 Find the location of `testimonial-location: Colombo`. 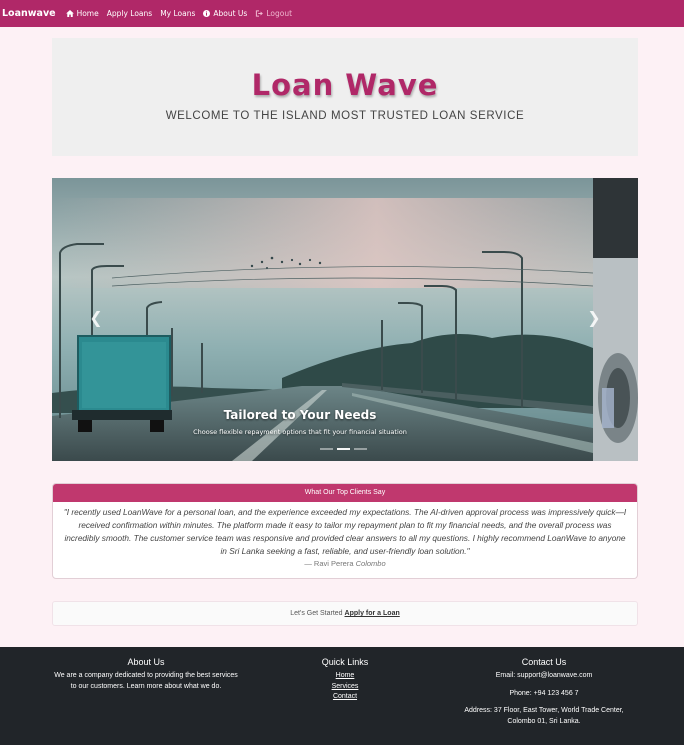

testimonial-location: Colombo is located at coordinates (370, 563).